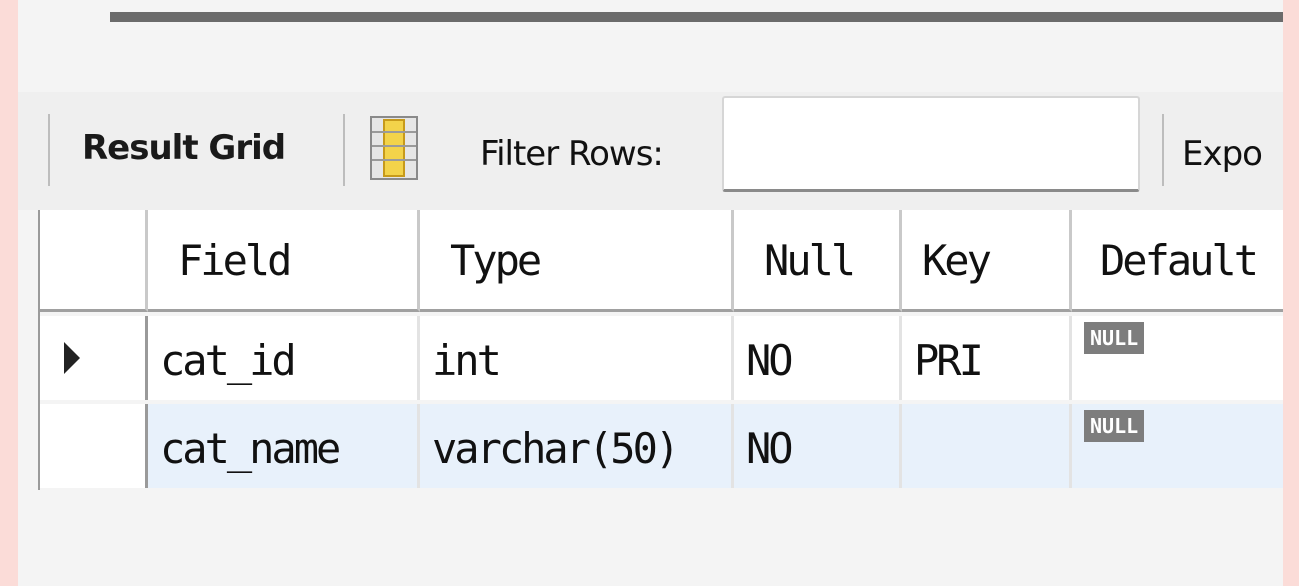  I want to click on table-row: cat_name varchar(50) NO NULL, so click(661, 446).